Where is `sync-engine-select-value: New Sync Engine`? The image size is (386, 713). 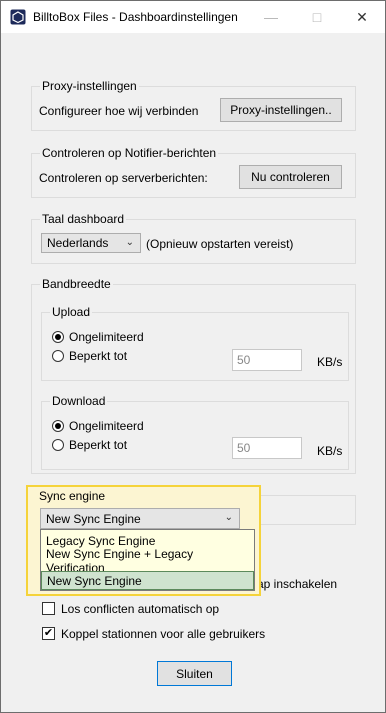
sync-engine-select-value: New Sync Engine is located at coordinates (93, 518).